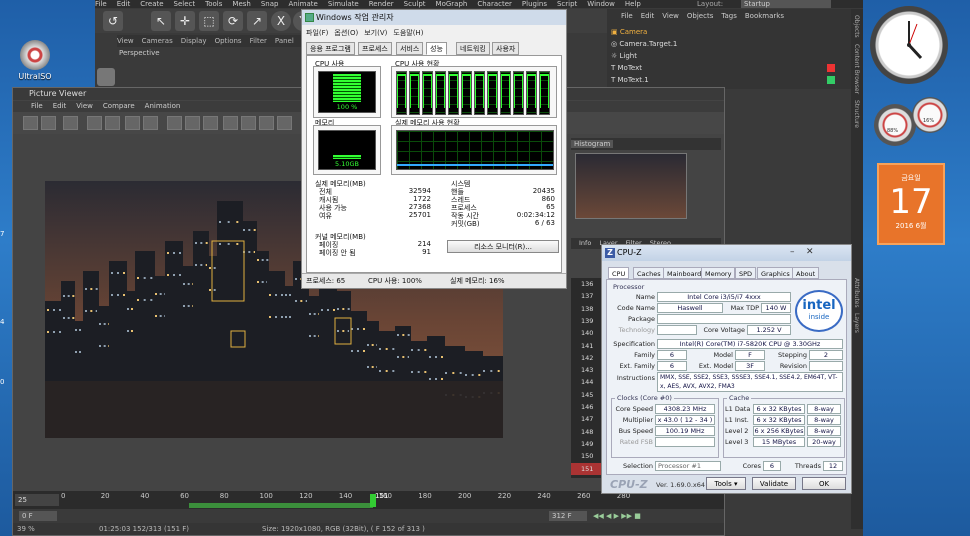 The image size is (970, 536). What do you see at coordinates (213, 4) in the screenshot?
I see `menu-tools: Tools` at bounding box center [213, 4].